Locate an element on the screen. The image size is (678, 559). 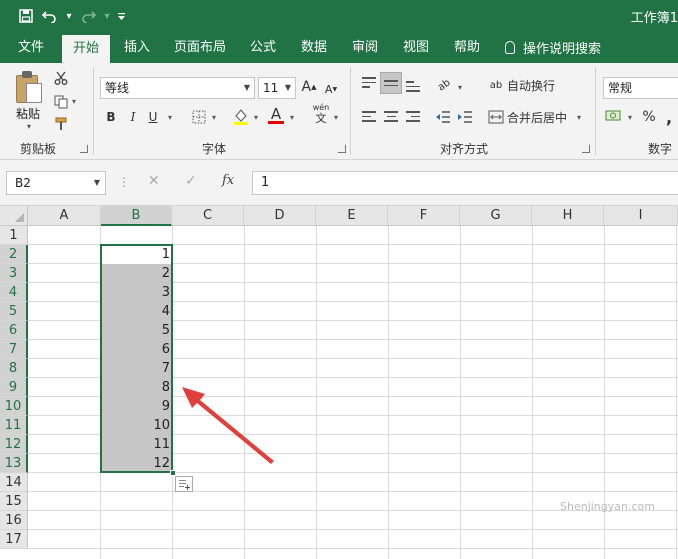
decrease-indent-icon is located at coordinates (443, 117).